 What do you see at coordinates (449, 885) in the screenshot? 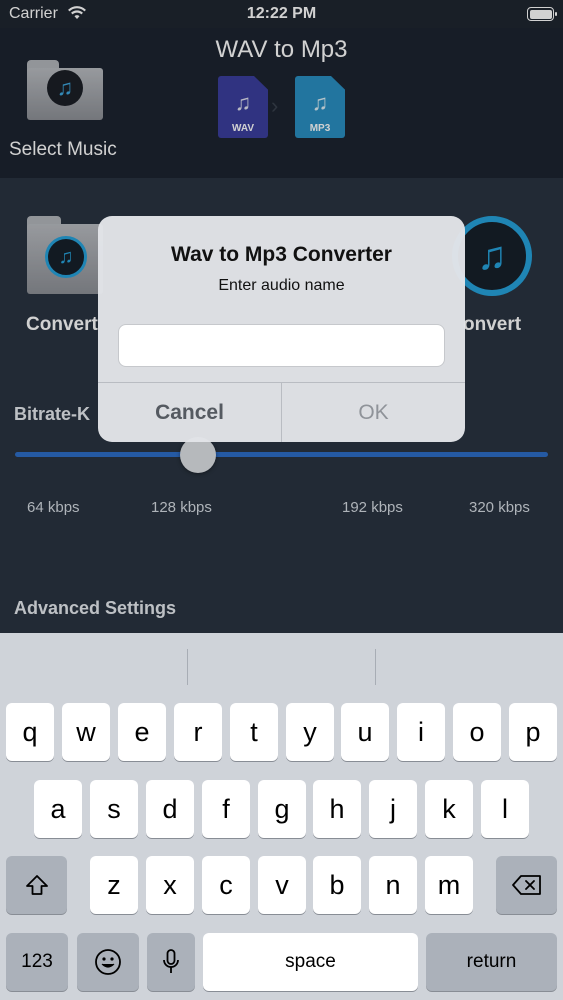
I see `key-m: m` at bounding box center [449, 885].